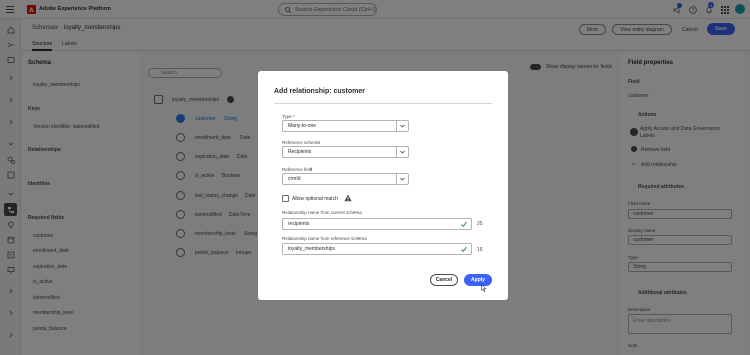 The height and width of the screenshot is (355, 750). What do you see at coordinates (311, 249) in the screenshot?
I see `reference-relationship-name-value: loyalty_memberships` at bounding box center [311, 249].